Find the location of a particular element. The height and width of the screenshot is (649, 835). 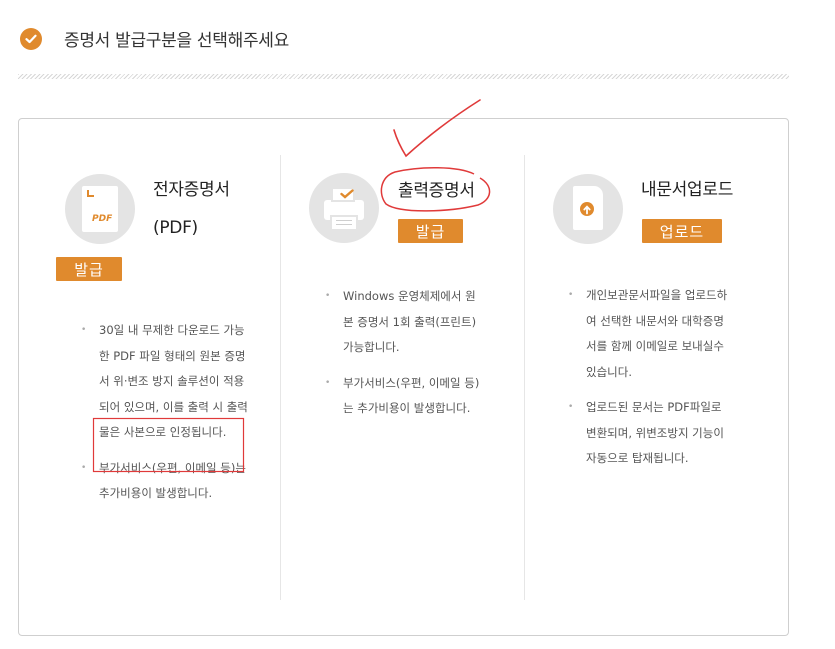

option-subtitle: (PDF) is located at coordinates (175, 228).